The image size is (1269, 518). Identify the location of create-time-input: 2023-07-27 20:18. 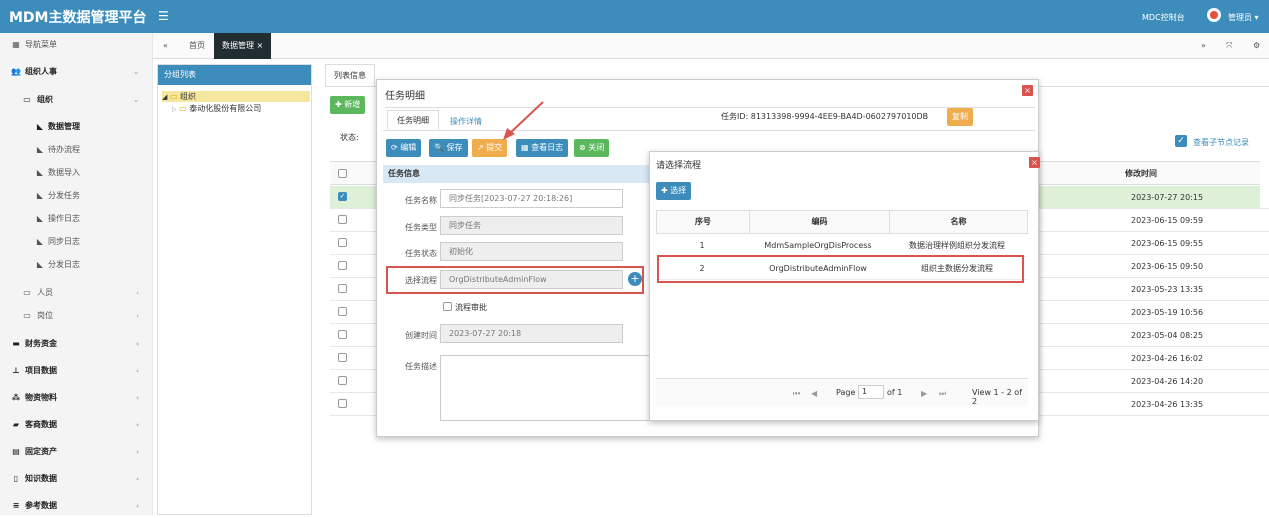
(531, 333).